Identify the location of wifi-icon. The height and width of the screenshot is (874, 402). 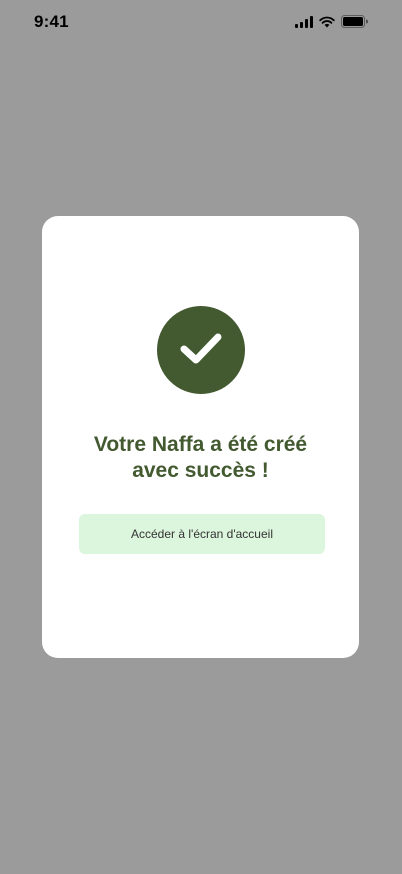
(327, 24).